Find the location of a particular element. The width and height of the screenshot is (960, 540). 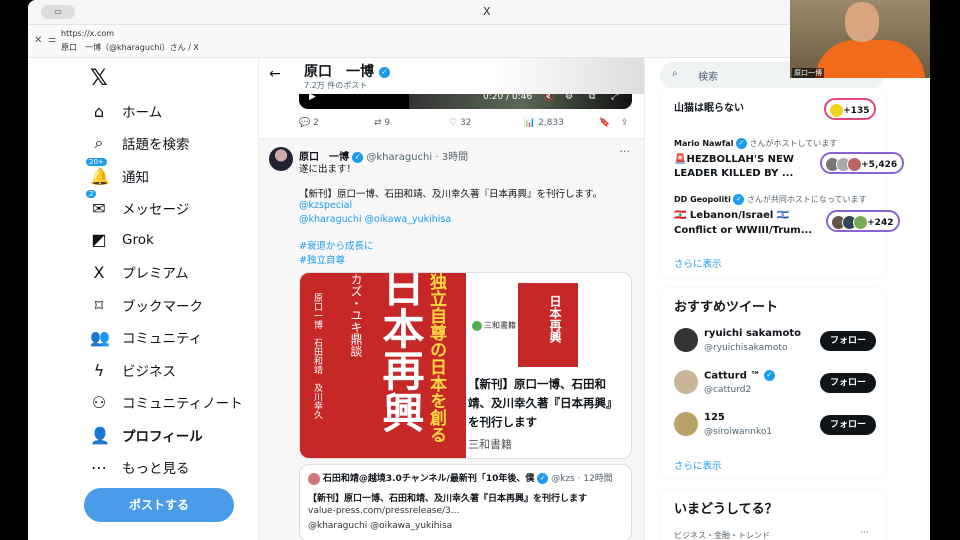

sidebar-item-9: ⚇ コミュニティノート is located at coordinates (166, 402).